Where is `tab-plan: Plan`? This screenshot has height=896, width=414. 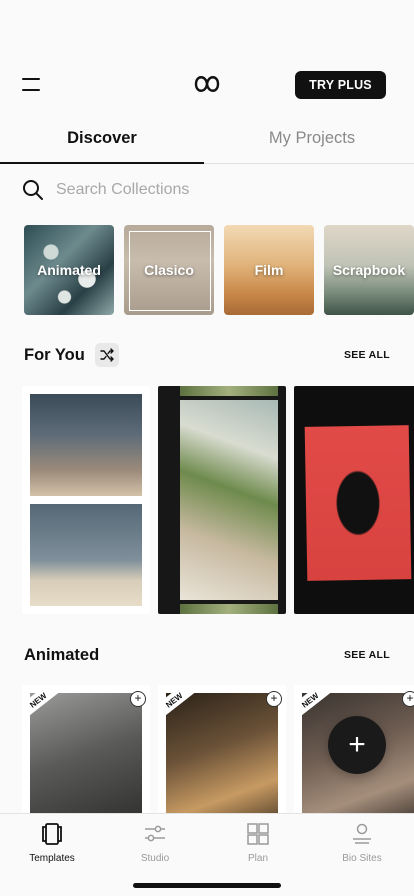 tab-plan: Plan is located at coordinates (258, 843).